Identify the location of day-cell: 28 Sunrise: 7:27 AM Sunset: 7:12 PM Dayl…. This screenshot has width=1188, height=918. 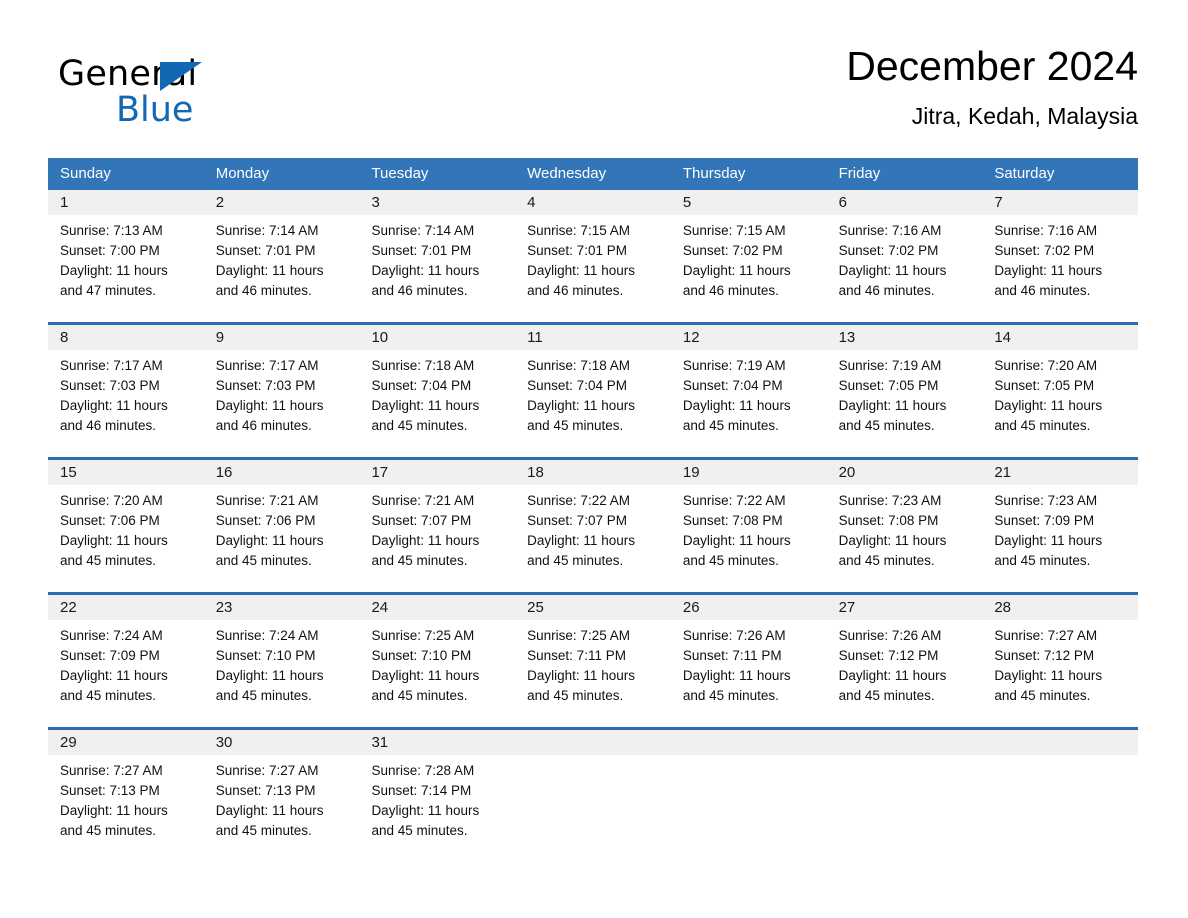
(1060, 657).